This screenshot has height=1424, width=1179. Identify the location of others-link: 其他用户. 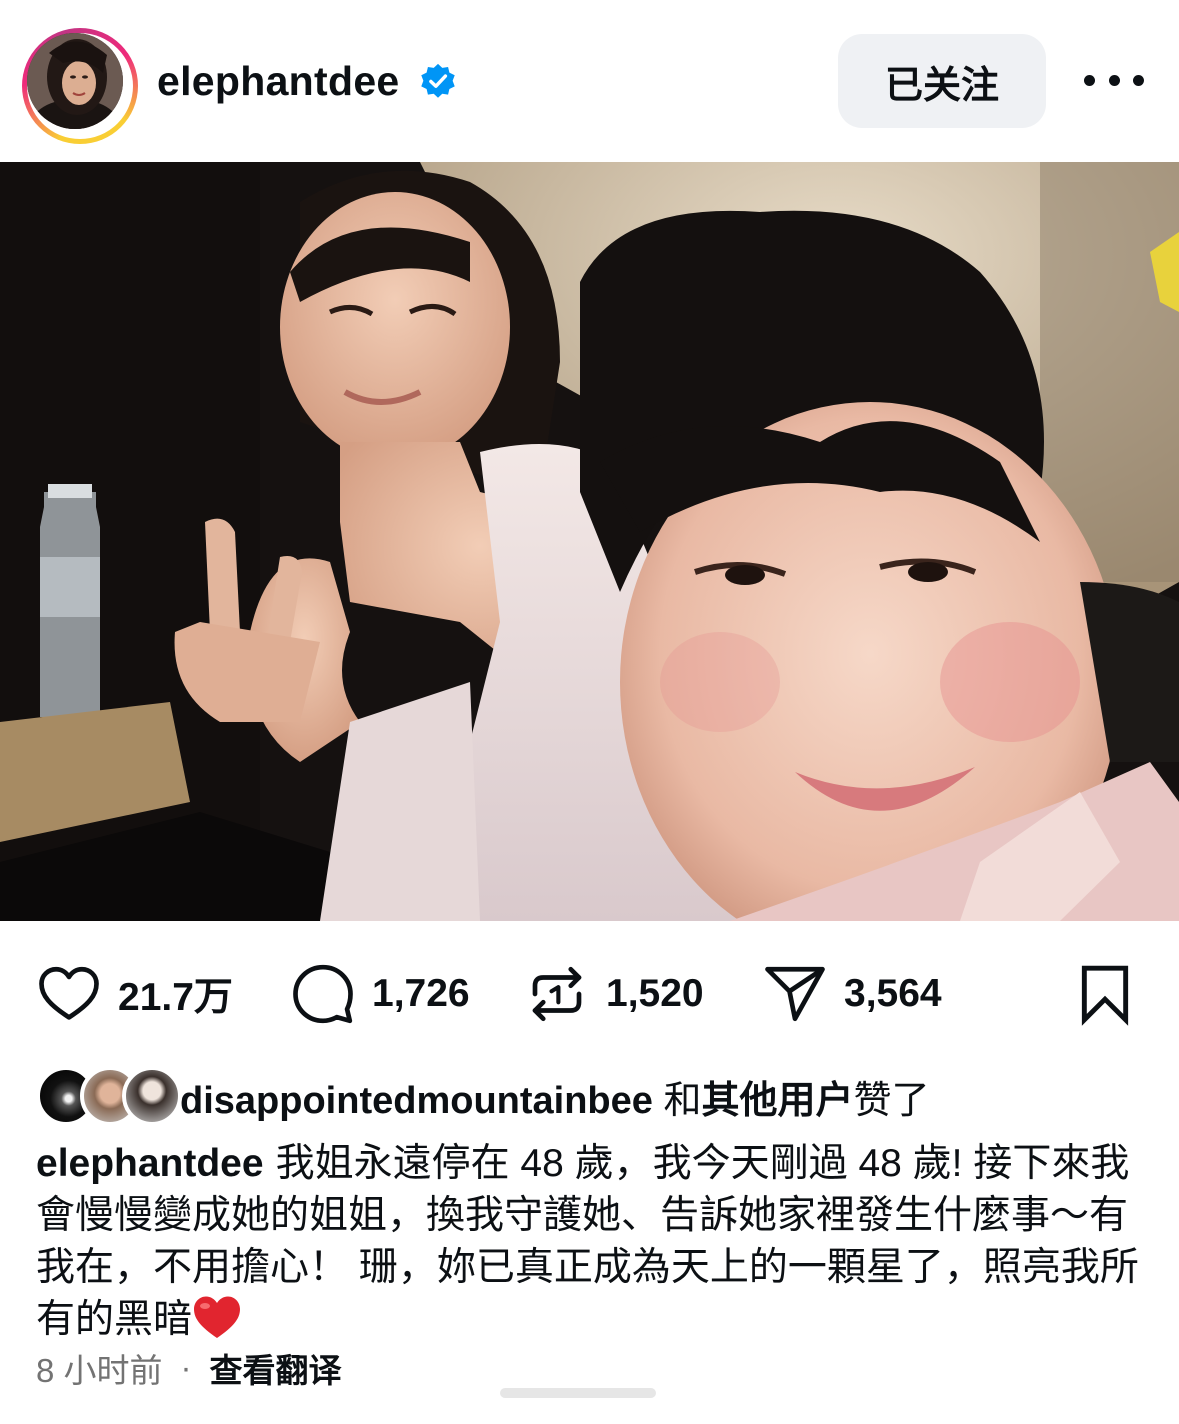
(777, 1101).